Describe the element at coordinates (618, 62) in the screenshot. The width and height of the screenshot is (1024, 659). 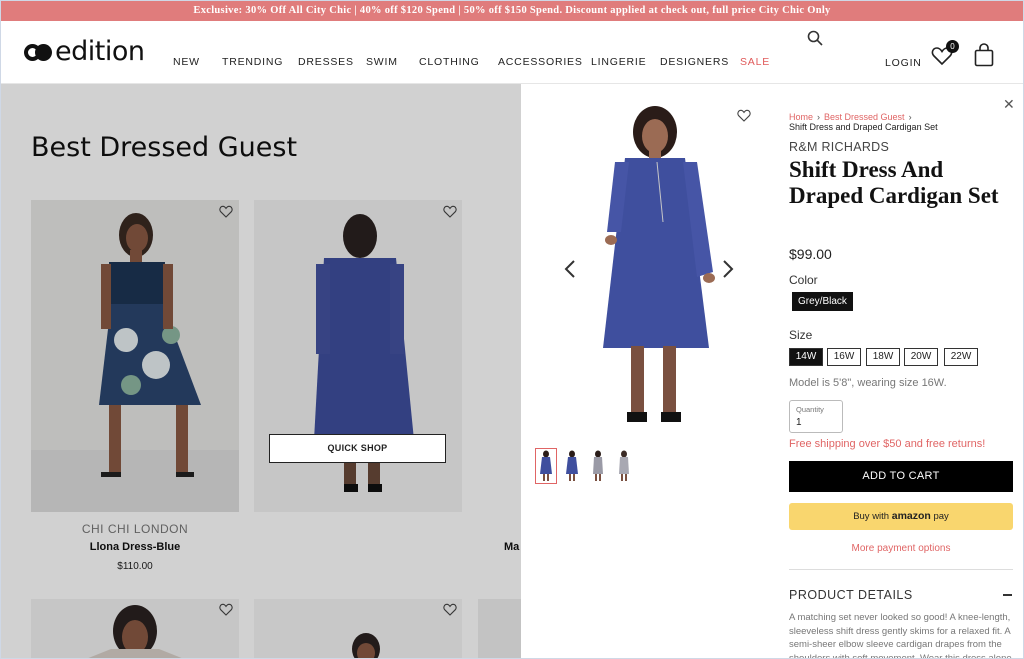
I see `nav-item-lingerie: LINGERIE` at that location.